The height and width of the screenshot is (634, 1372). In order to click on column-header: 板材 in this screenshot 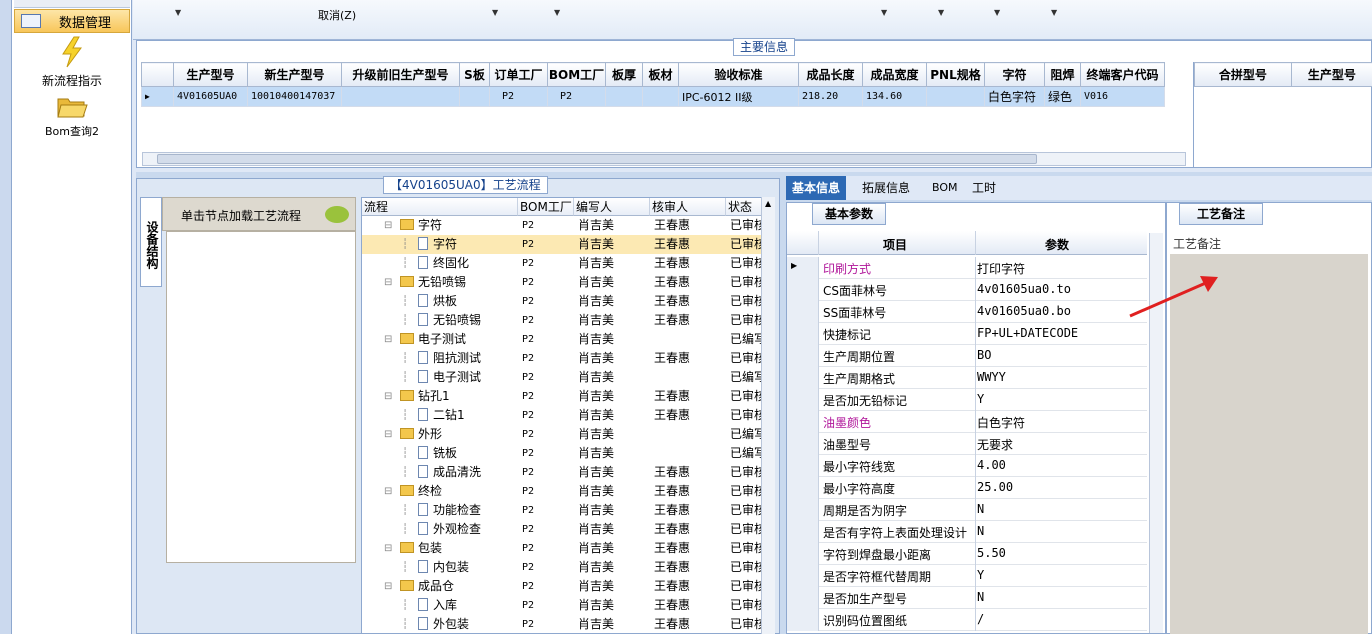, I will do `click(660, 74)`.